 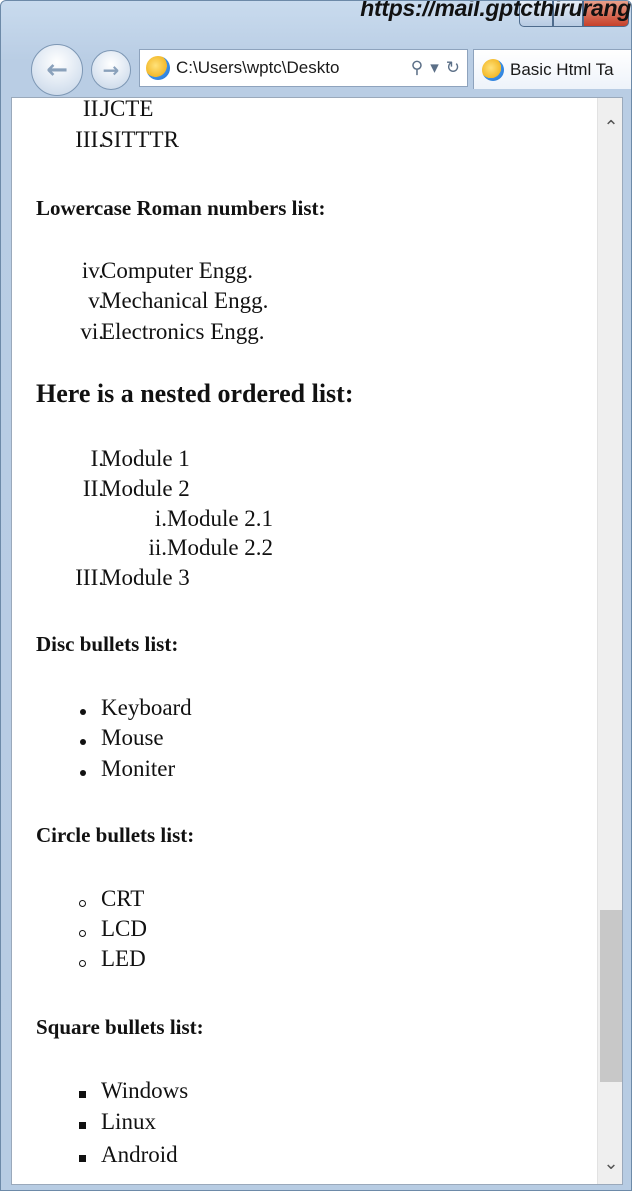 I want to click on refresh-icon: ↻, so click(x=453, y=68).